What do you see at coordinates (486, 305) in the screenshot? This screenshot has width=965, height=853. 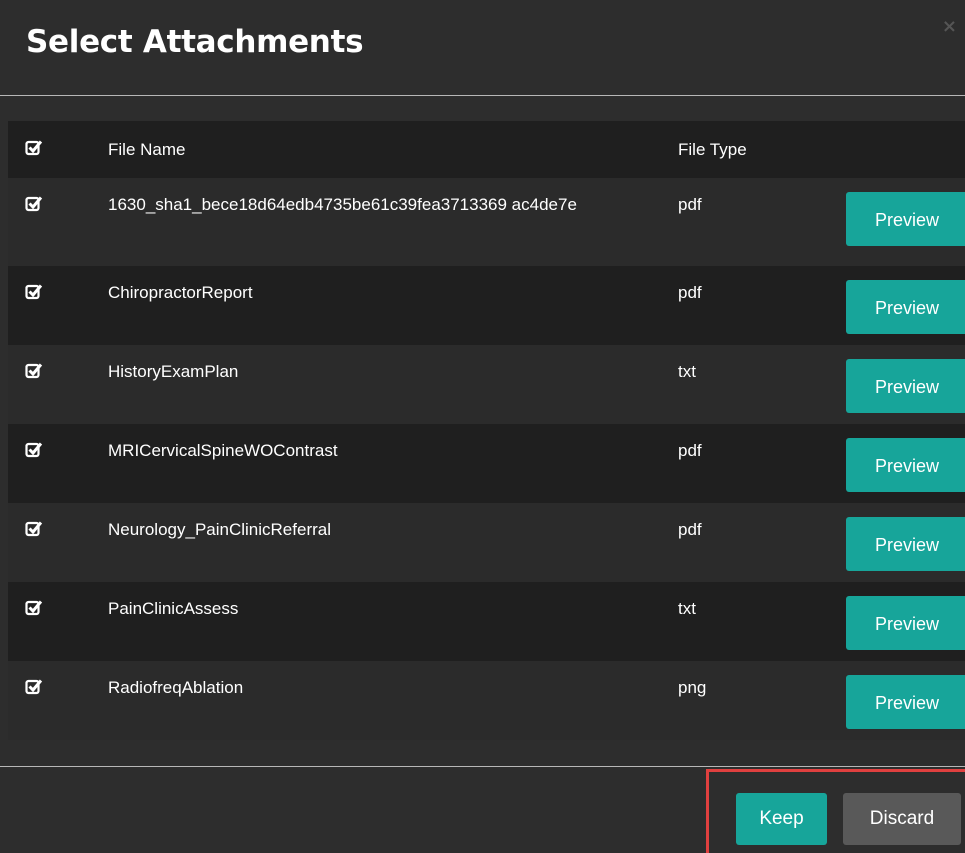 I see `table-row: ChiropractorReport pdf Preview` at bounding box center [486, 305].